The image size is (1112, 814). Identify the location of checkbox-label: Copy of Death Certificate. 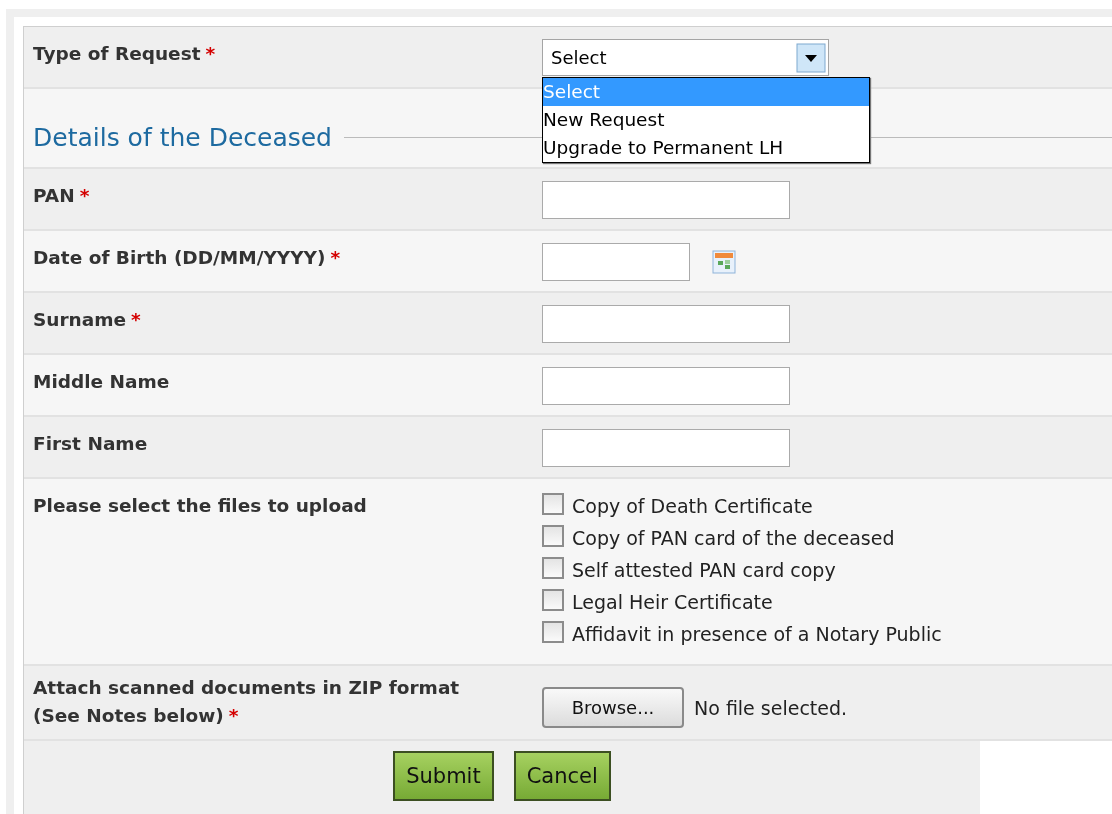
(692, 506).